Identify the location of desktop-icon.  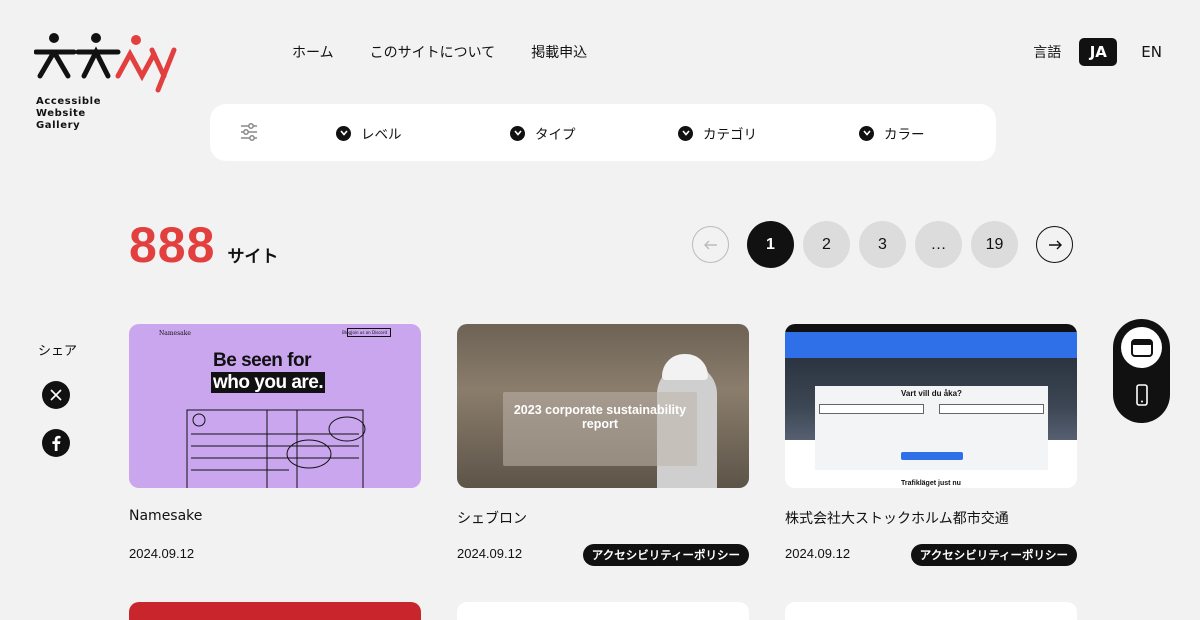
(1141, 347).